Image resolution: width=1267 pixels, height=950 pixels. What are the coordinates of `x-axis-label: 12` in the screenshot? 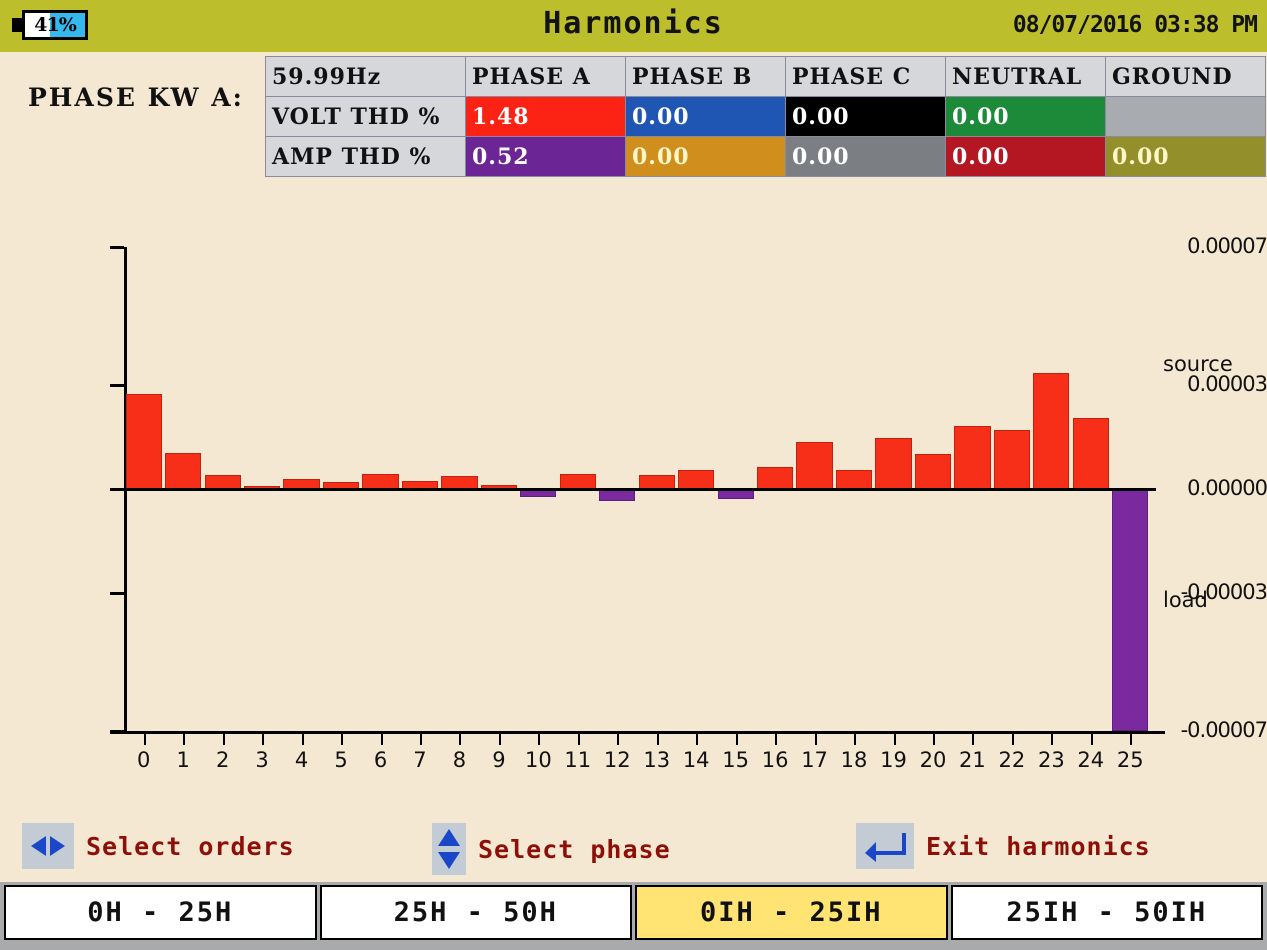 It's located at (617, 760).